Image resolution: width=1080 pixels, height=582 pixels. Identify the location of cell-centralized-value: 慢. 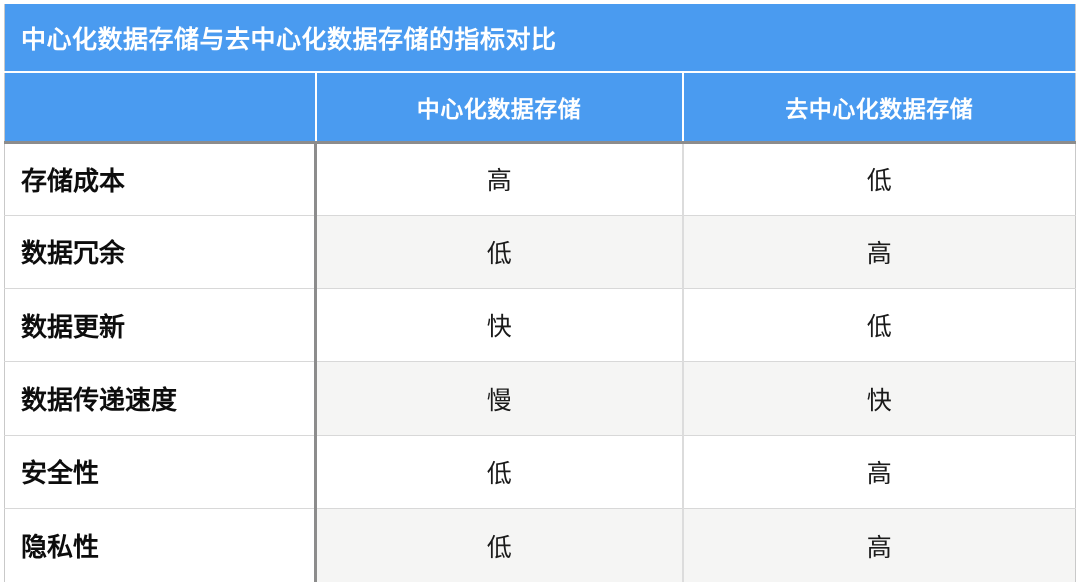
(499, 398).